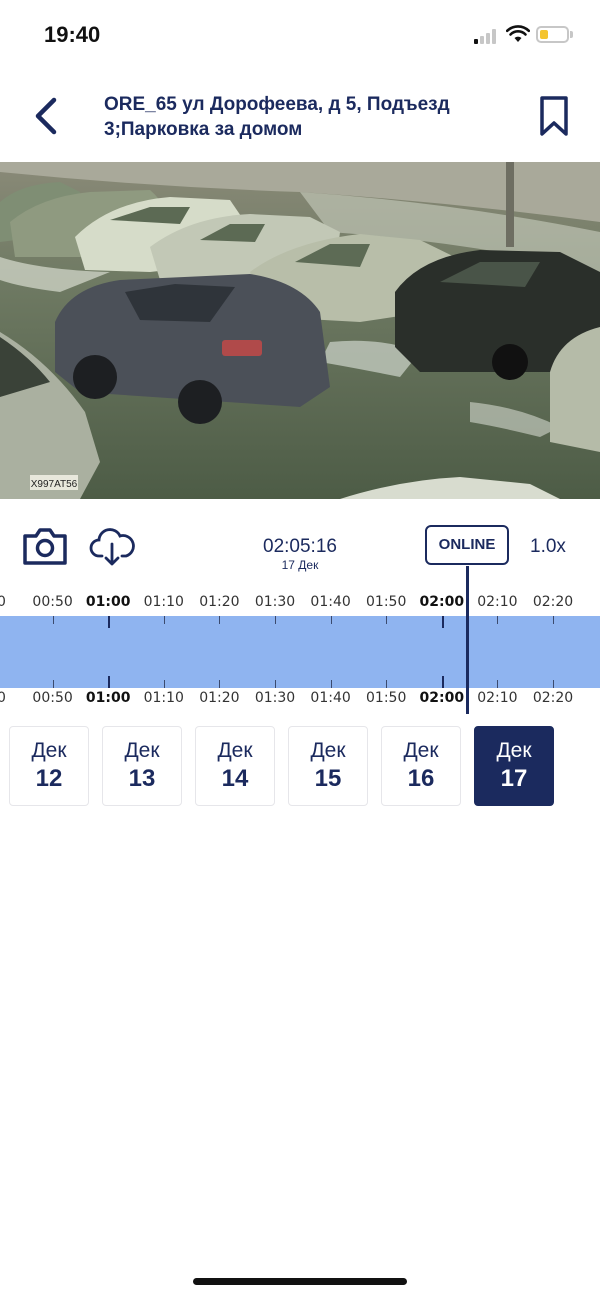 This screenshot has width=600, height=1297. I want to click on bookmark-button, so click(554, 116).